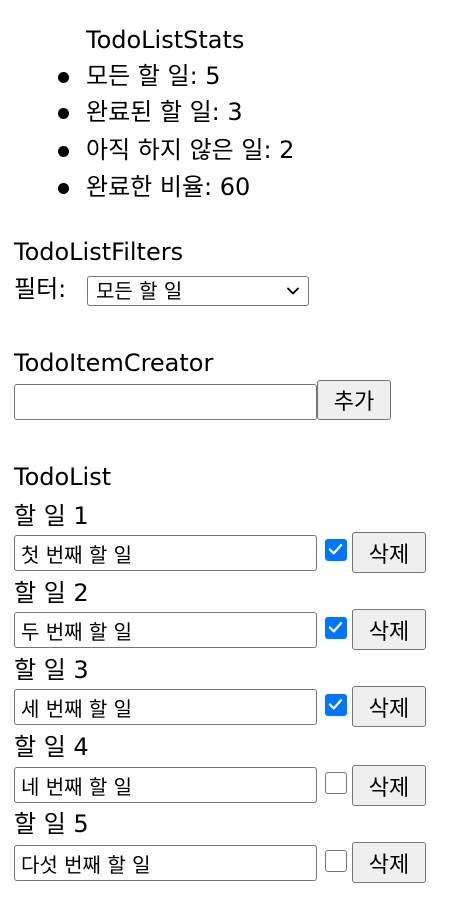  I want to click on stat-uncompleted: 아직 하지 않은 일: 2, so click(176, 150).